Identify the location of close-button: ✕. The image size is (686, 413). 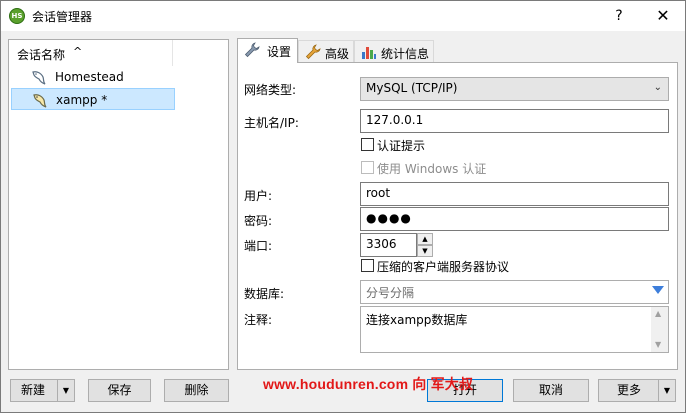
(663, 16).